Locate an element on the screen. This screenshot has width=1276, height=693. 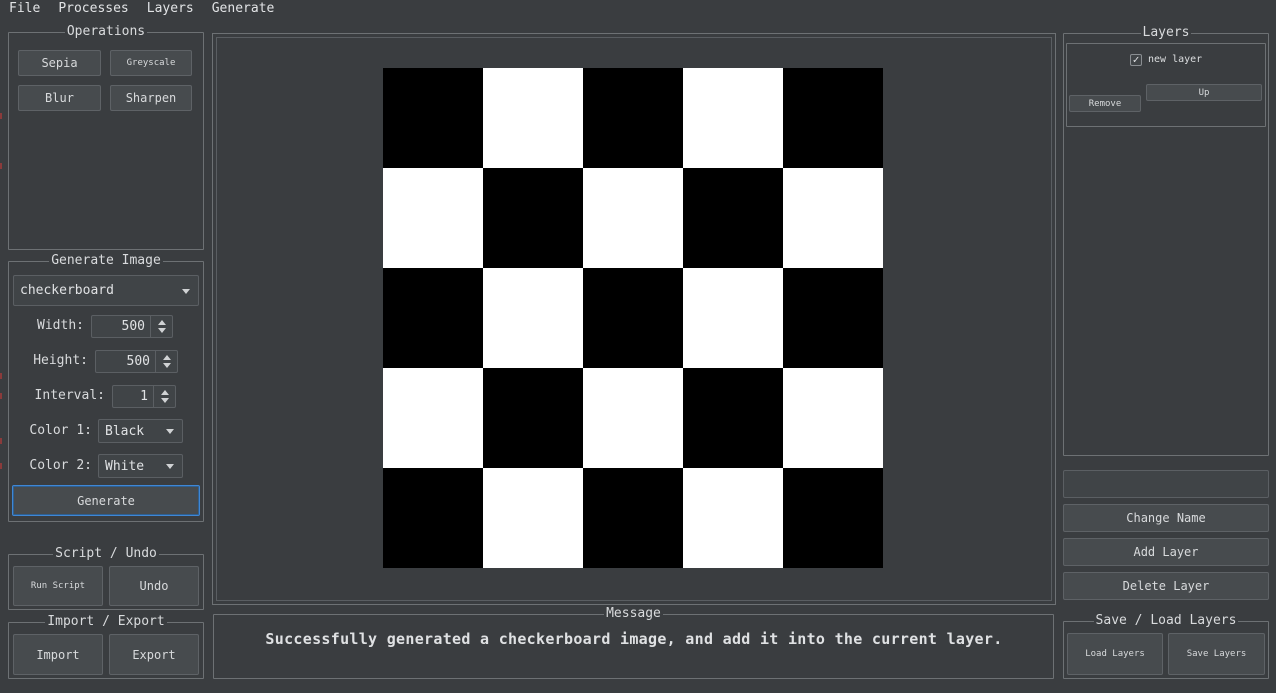
remove-layer-button: Remove is located at coordinates (1105, 103).